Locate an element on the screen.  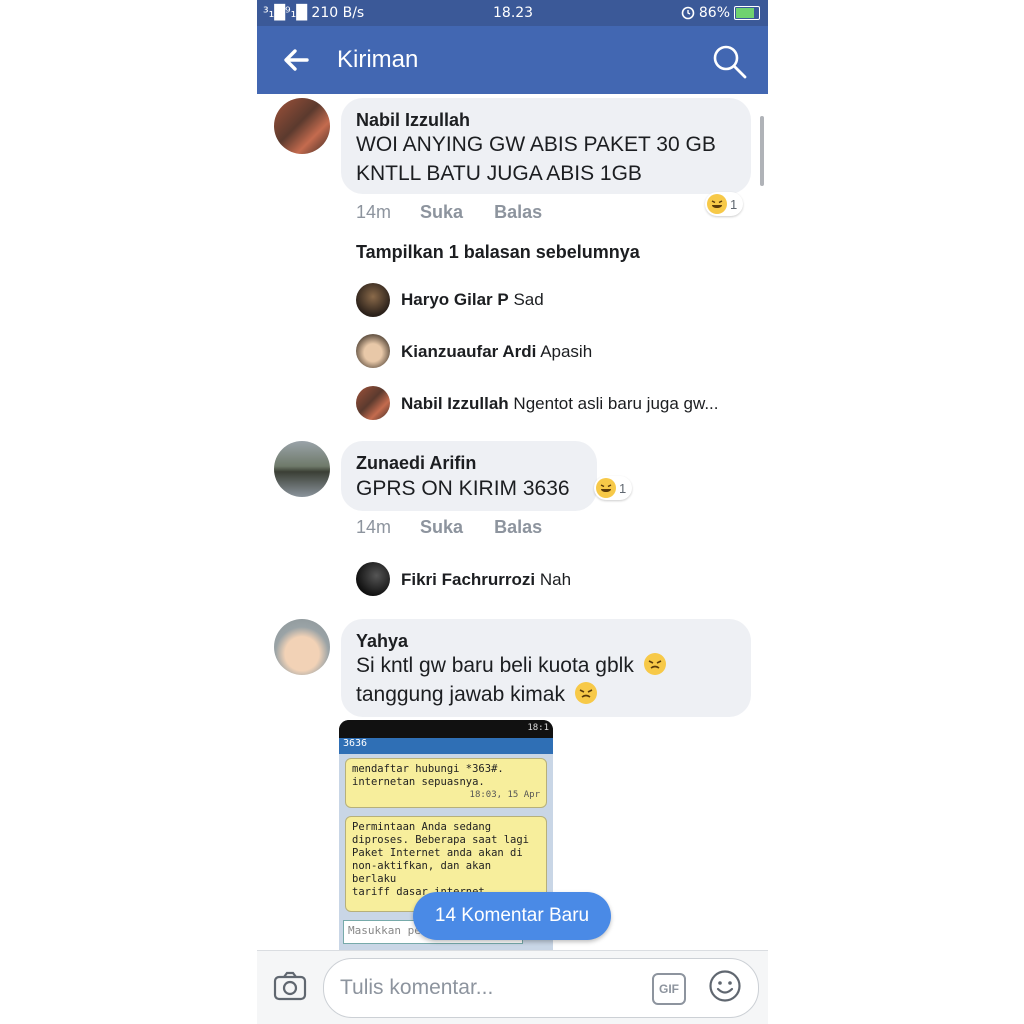
comment-text-line: Si kntl gw baru beli kuota gblk is located at coordinates (511, 665).